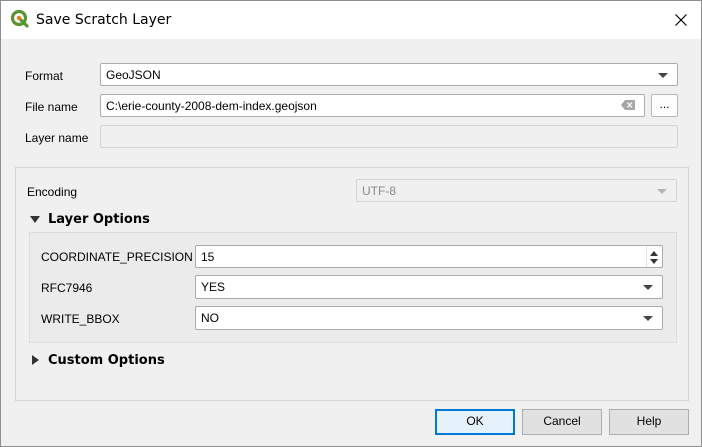  I want to click on layer-options-header: Layer Options, so click(99, 219).